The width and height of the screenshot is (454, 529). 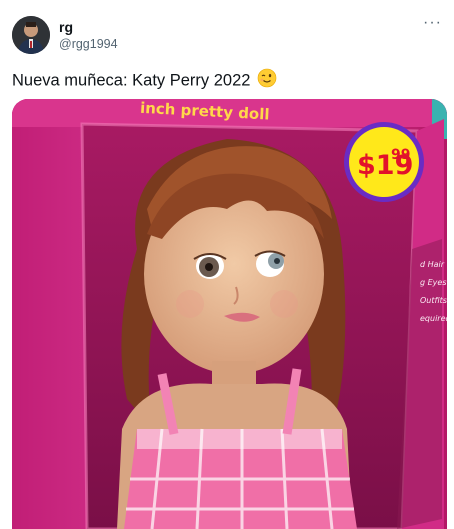 What do you see at coordinates (433, 300) in the screenshot?
I see `side-panel-text: Outfits` at bounding box center [433, 300].